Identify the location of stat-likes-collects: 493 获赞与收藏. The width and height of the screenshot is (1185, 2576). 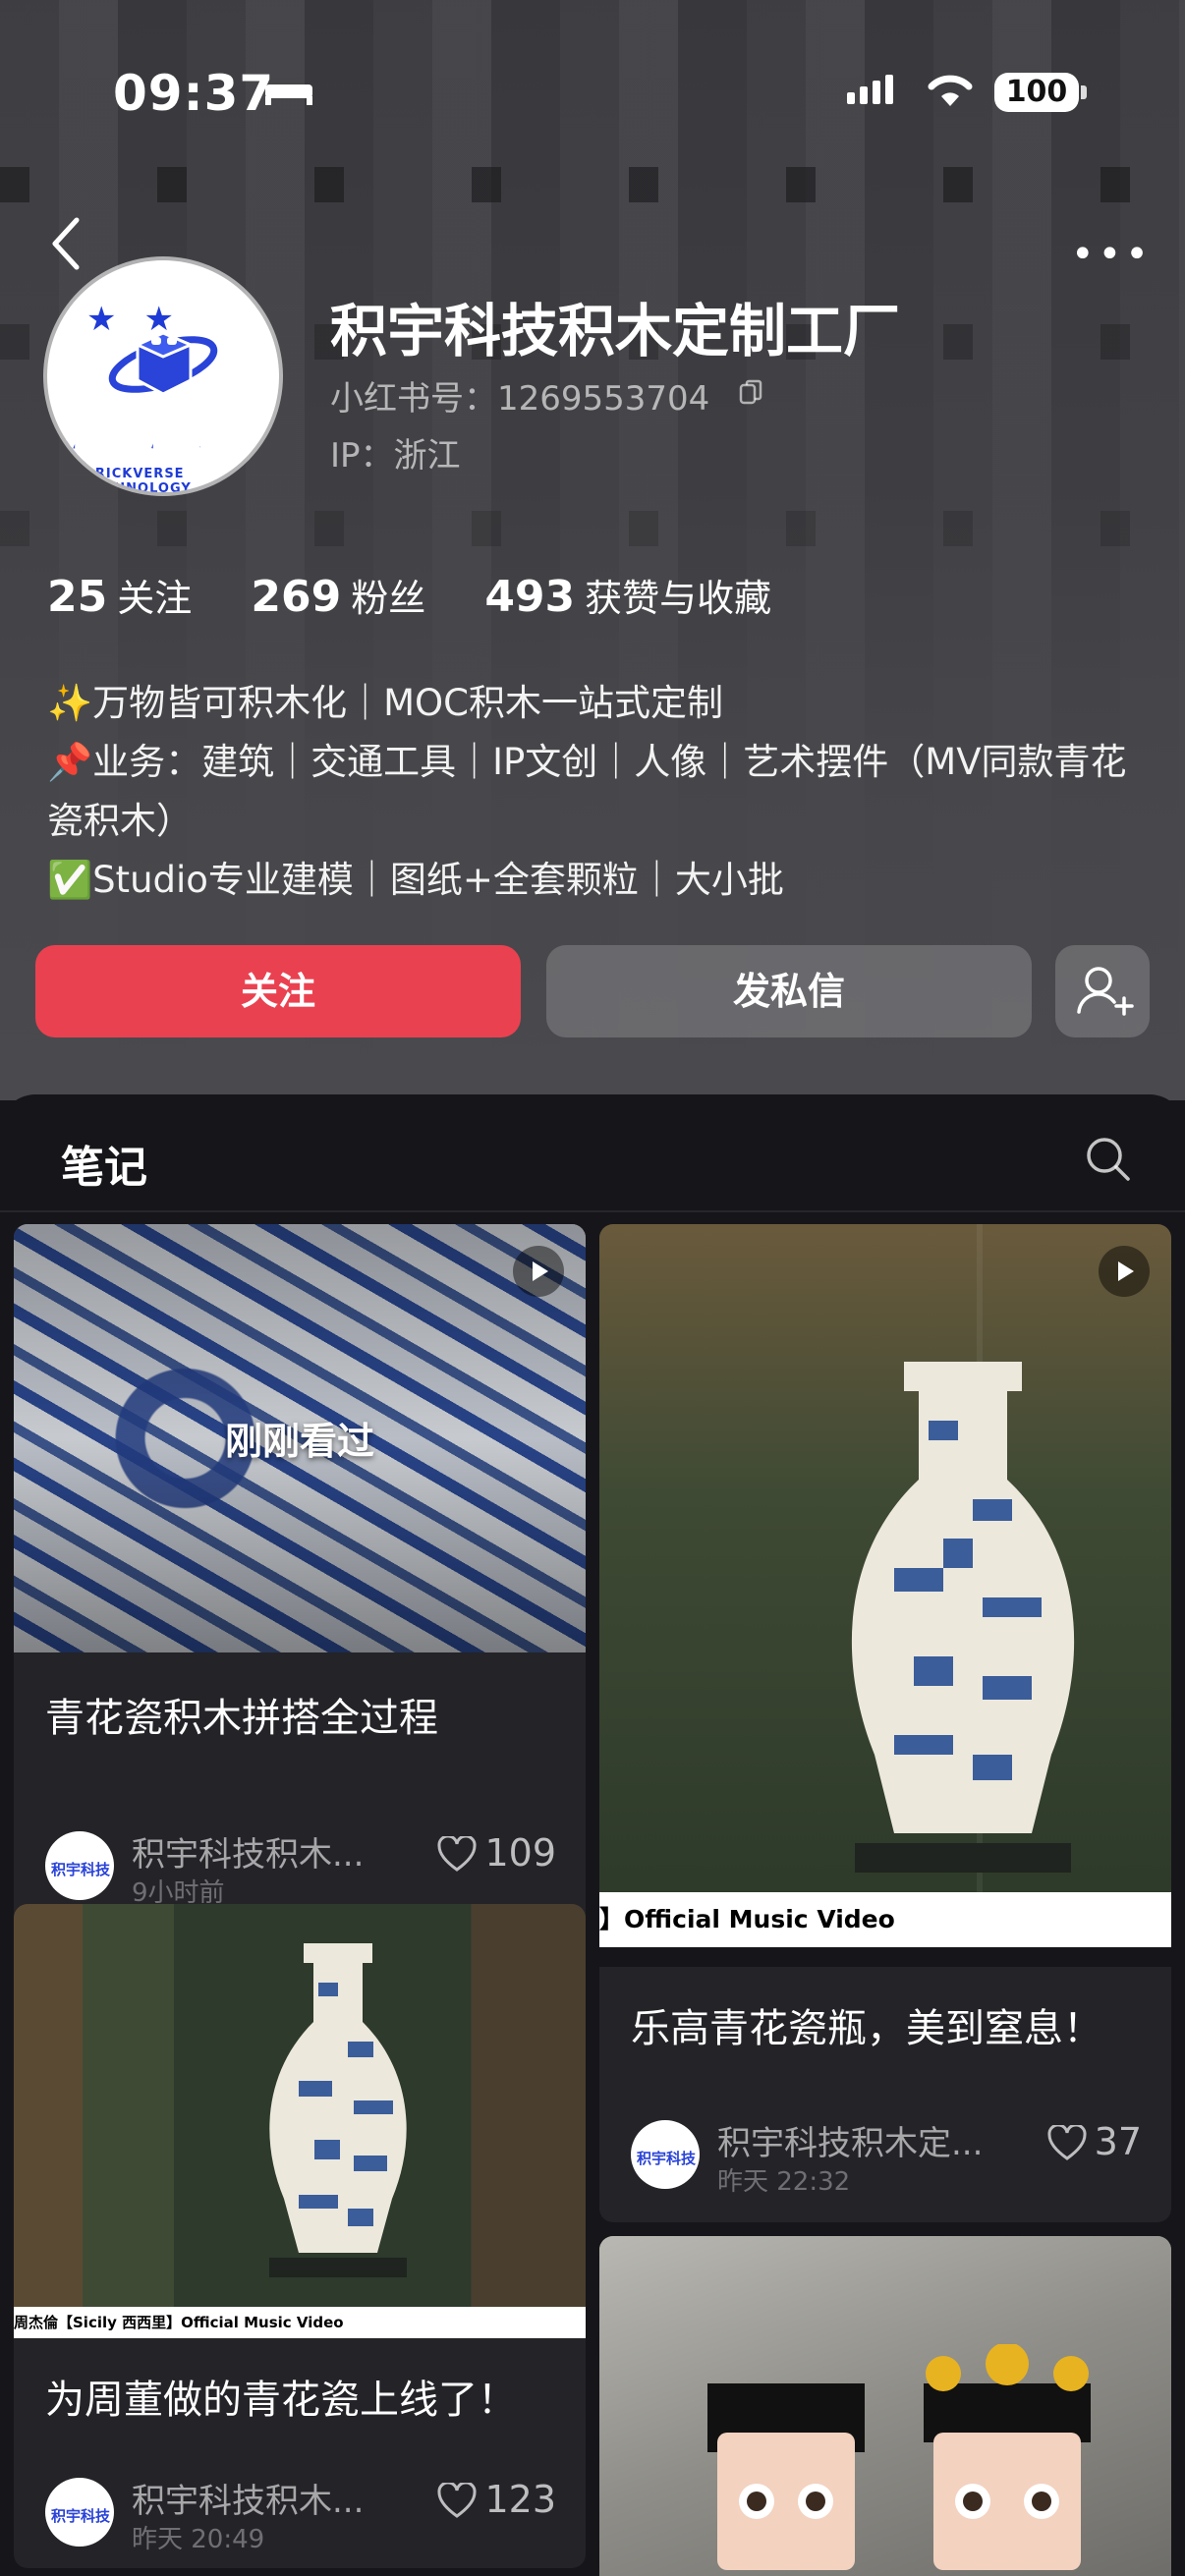
(627, 597).